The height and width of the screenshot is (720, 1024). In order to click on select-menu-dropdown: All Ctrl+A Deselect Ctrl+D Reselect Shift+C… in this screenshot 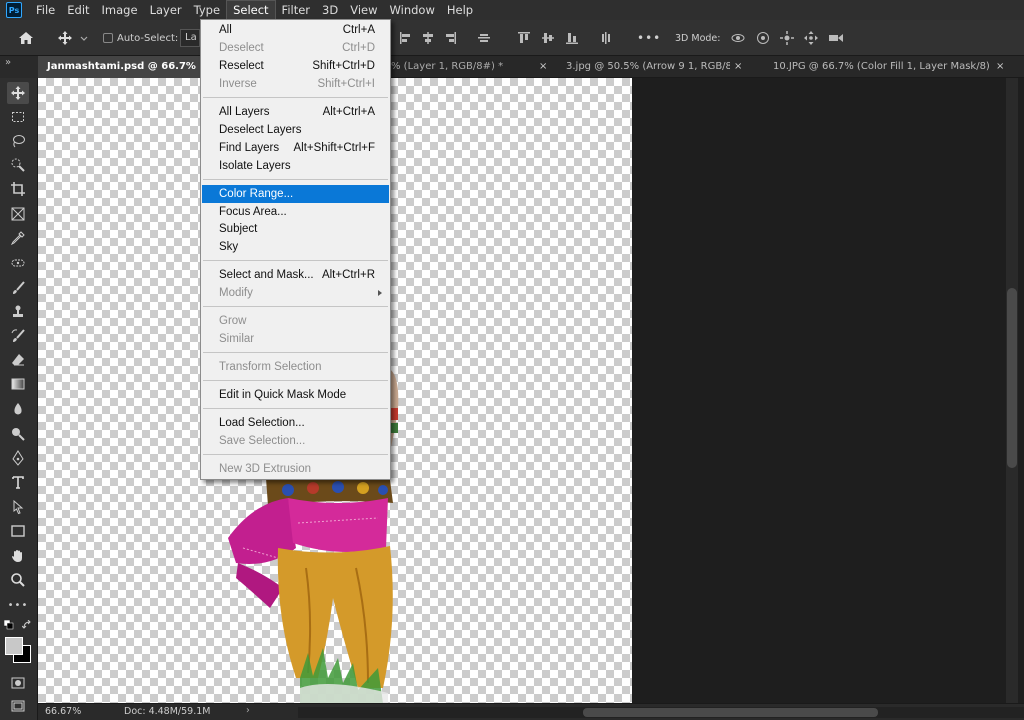, I will do `click(295, 249)`.